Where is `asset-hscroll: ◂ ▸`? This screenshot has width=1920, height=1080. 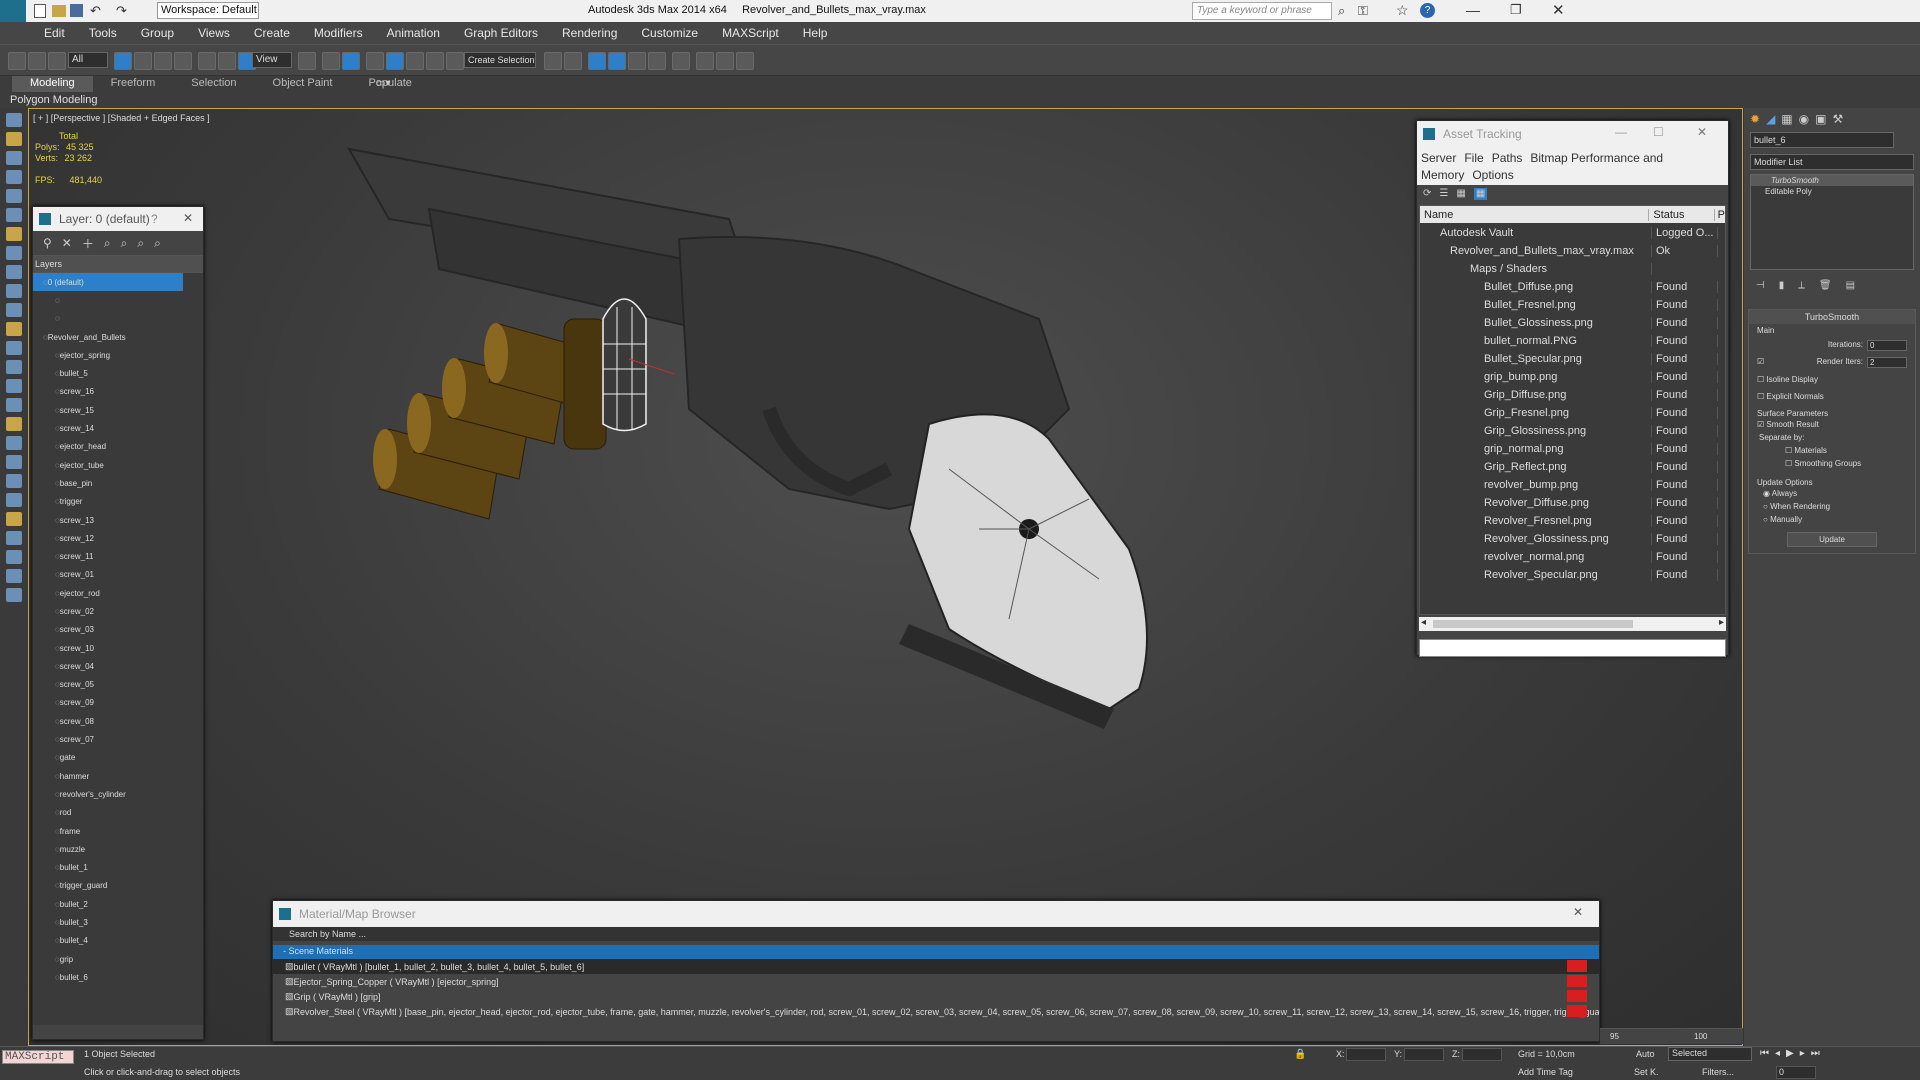
asset-hscroll: ◂ ▸ is located at coordinates (1572, 624).